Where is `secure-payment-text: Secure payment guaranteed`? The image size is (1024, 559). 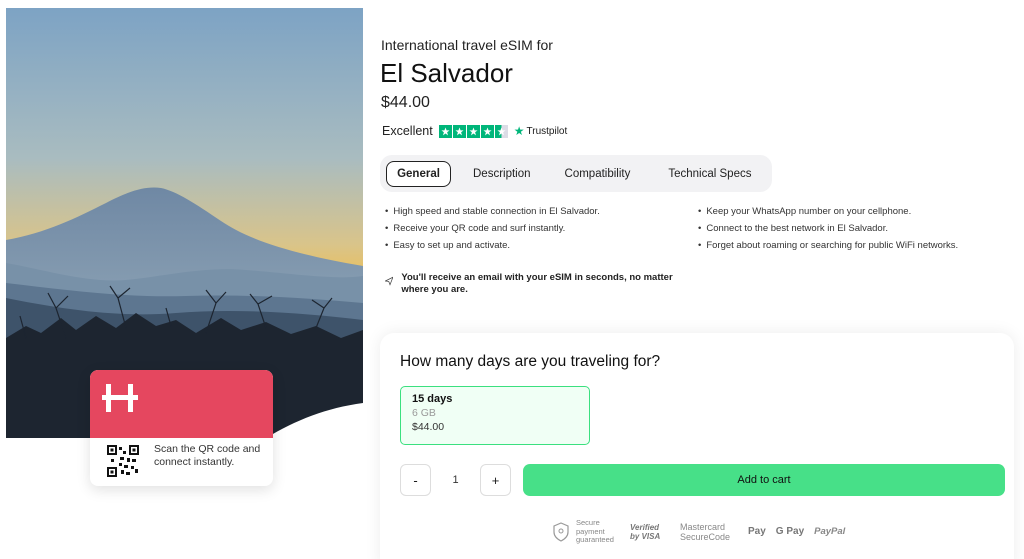
secure-payment-text: Secure payment guaranteed is located at coordinates (595, 531).